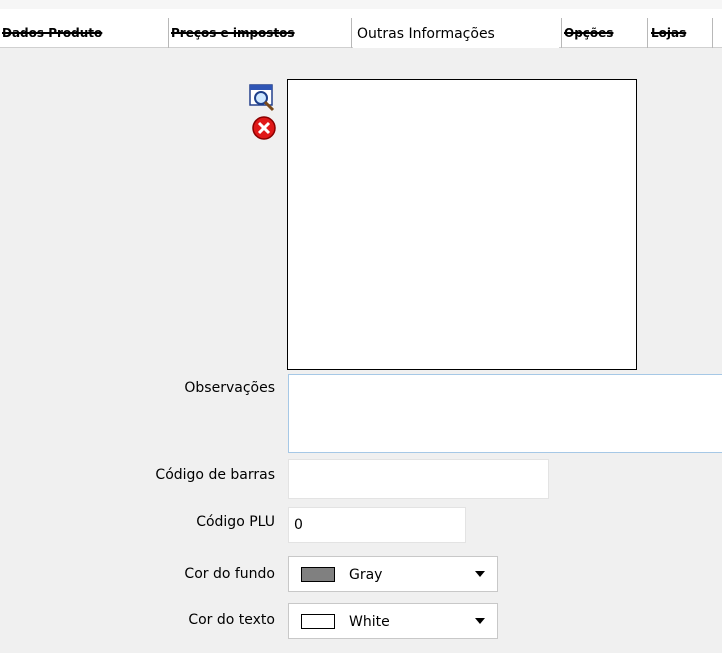  I want to click on tab-dados-produto: Dados Produto, so click(84, 33).